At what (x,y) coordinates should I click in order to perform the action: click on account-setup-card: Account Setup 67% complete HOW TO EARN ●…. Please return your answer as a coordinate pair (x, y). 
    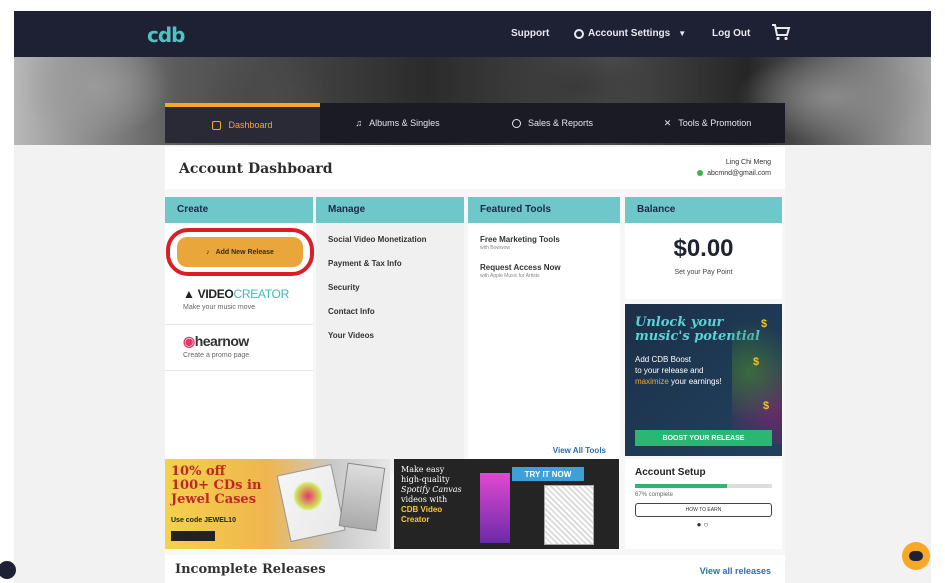
    Looking at the image, I should click on (703, 504).